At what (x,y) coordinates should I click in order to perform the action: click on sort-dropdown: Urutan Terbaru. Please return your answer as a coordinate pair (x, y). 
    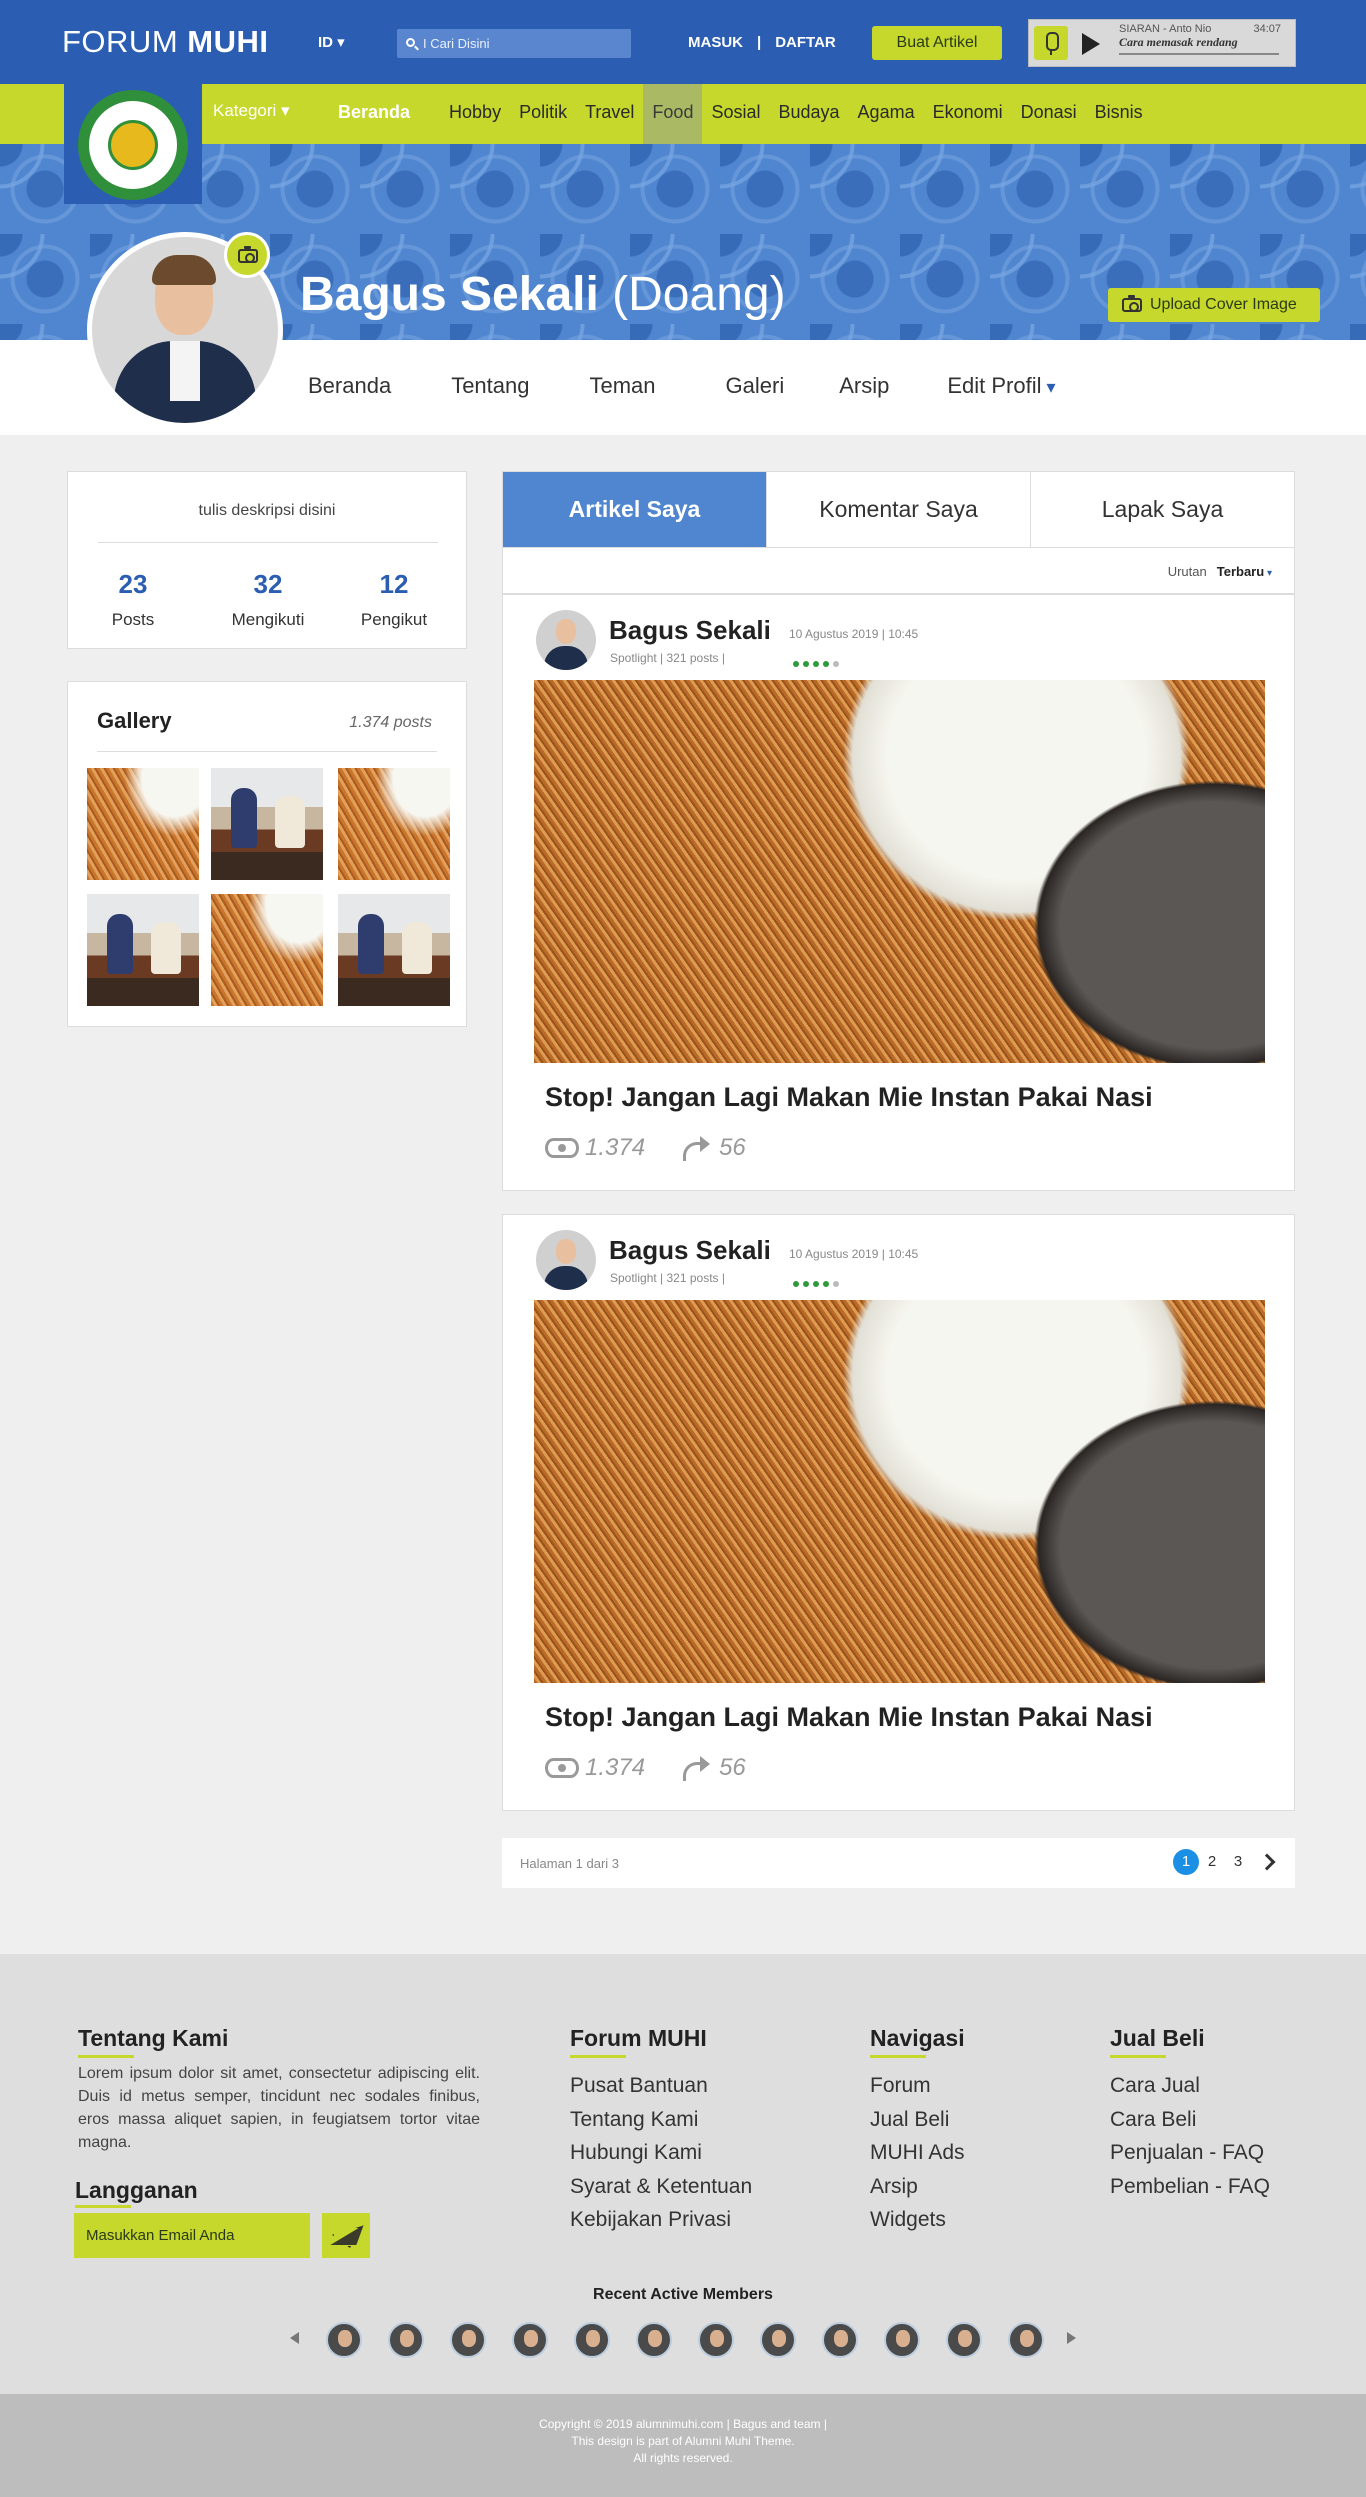
    Looking at the image, I should click on (1220, 571).